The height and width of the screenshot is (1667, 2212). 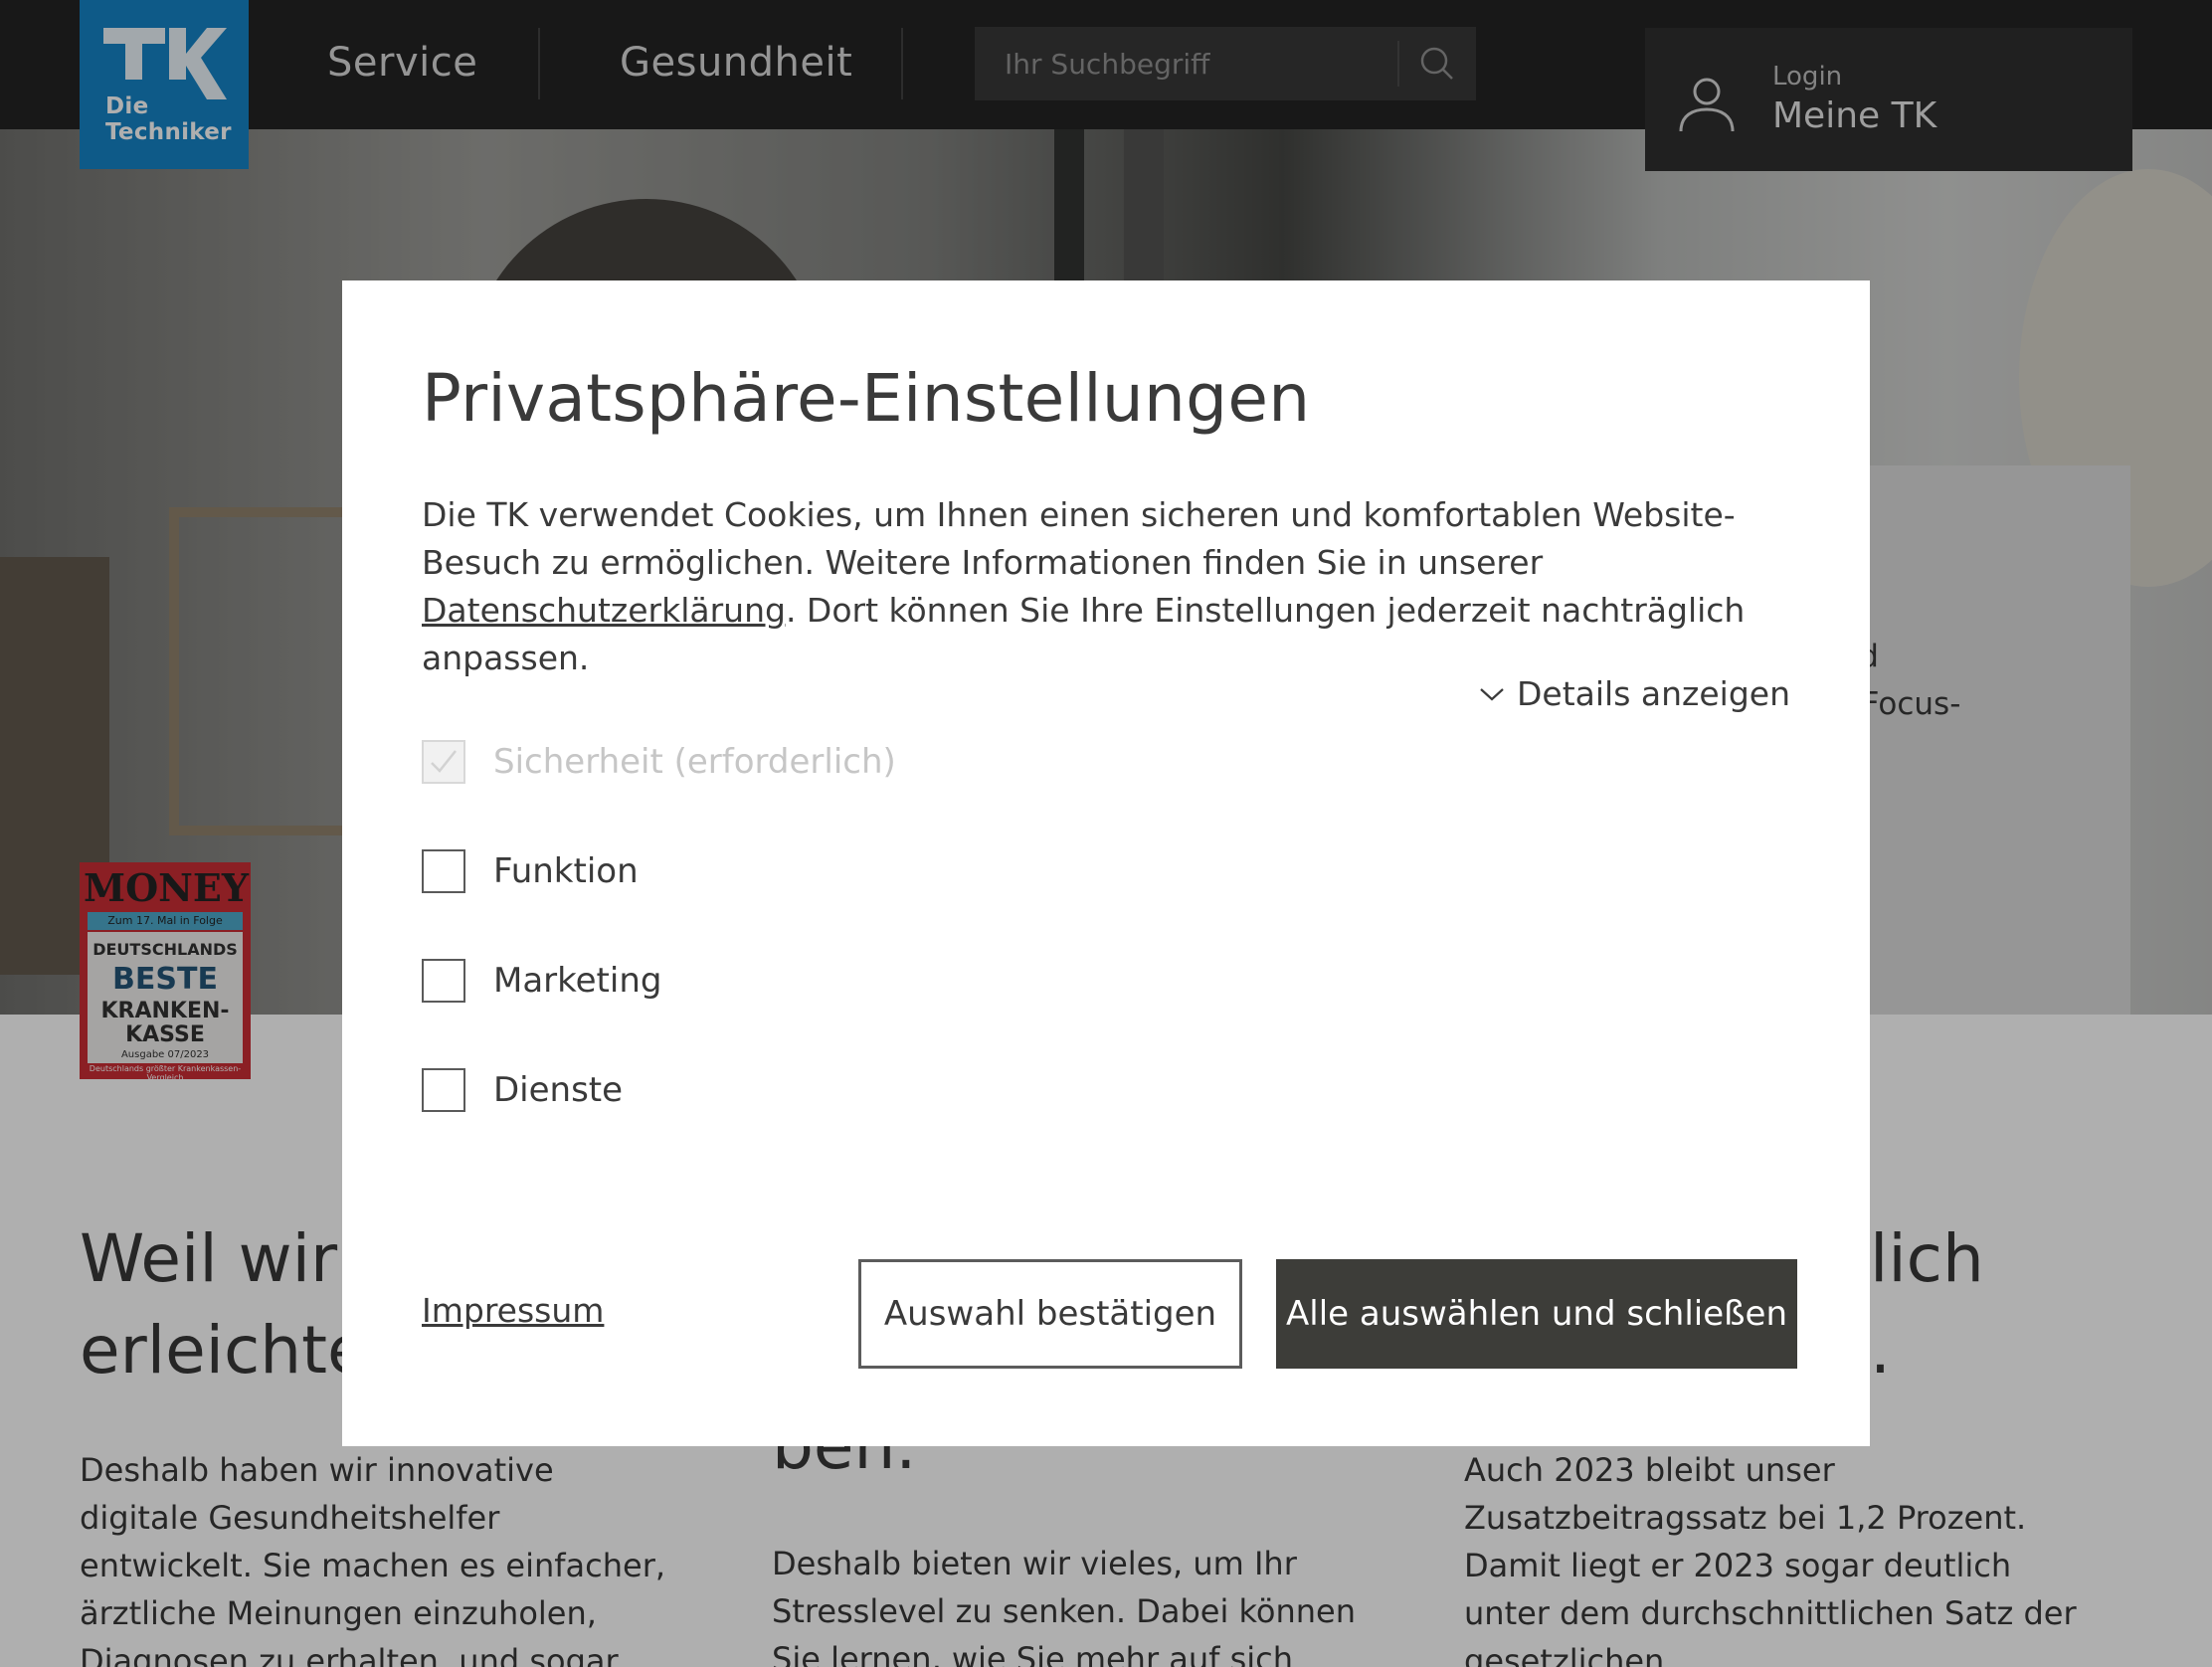 I want to click on option-sicherheit: Sicherheit (erforderlich), so click(x=659, y=762).